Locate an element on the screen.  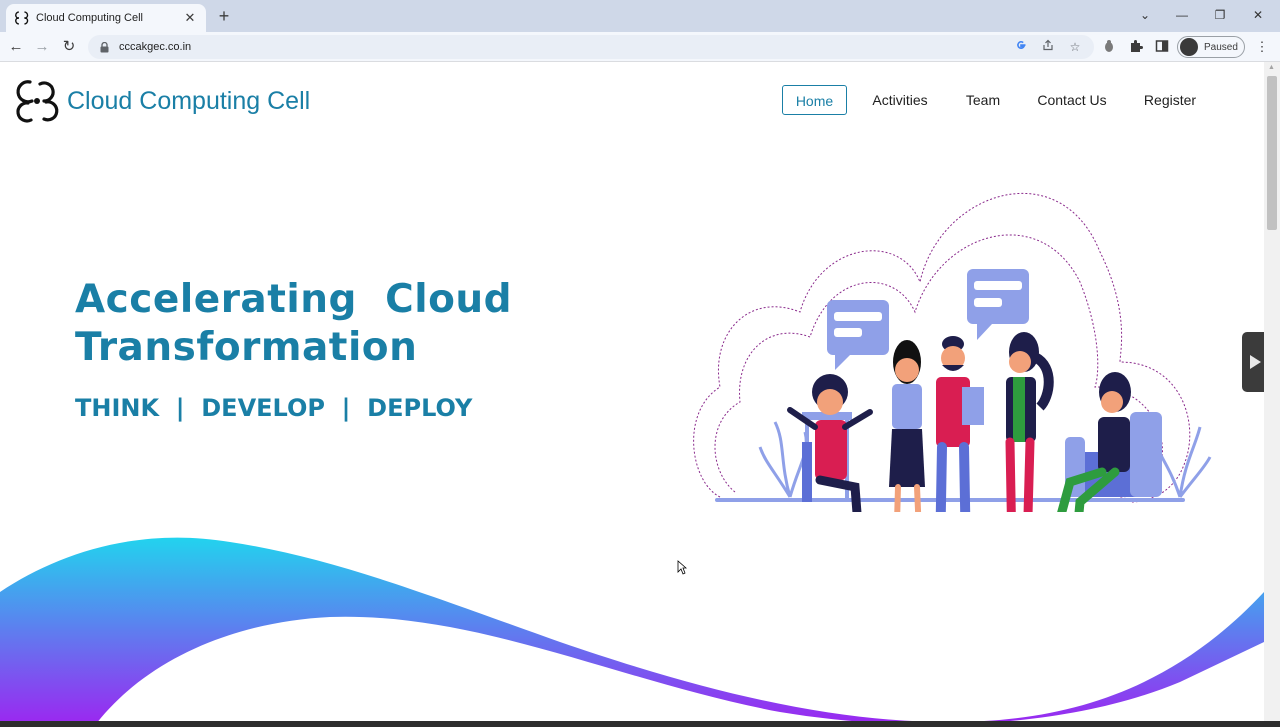
nav-team: Team is located at coordinates (983, 100).